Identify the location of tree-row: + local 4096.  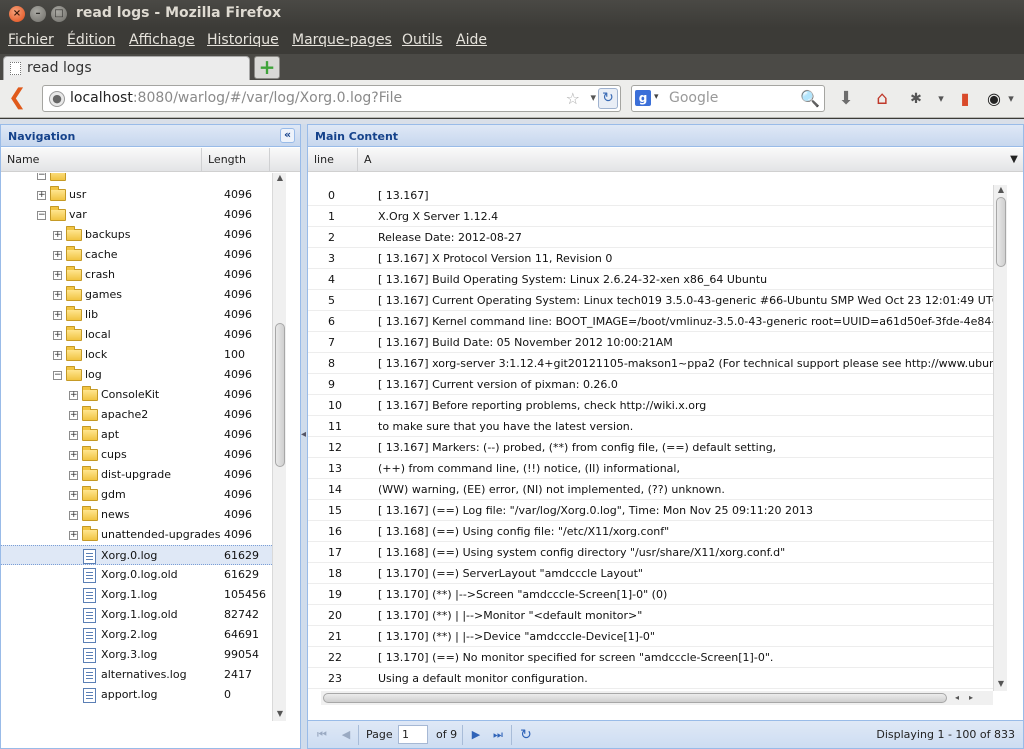
(136, 335).